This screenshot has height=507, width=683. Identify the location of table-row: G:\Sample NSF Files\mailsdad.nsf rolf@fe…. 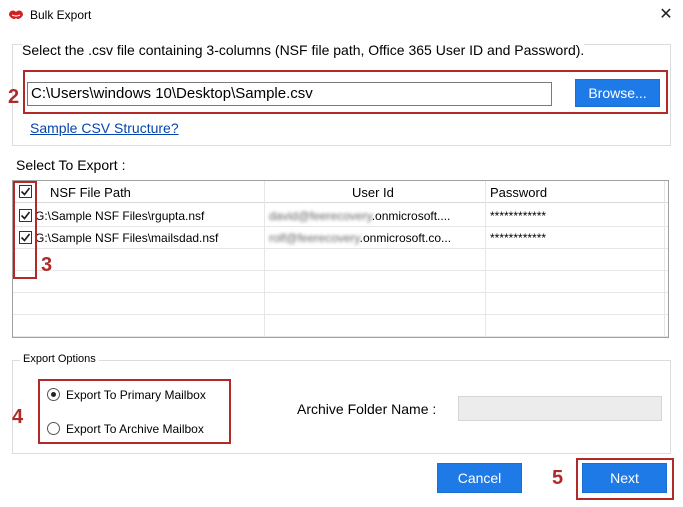
(340, 238).